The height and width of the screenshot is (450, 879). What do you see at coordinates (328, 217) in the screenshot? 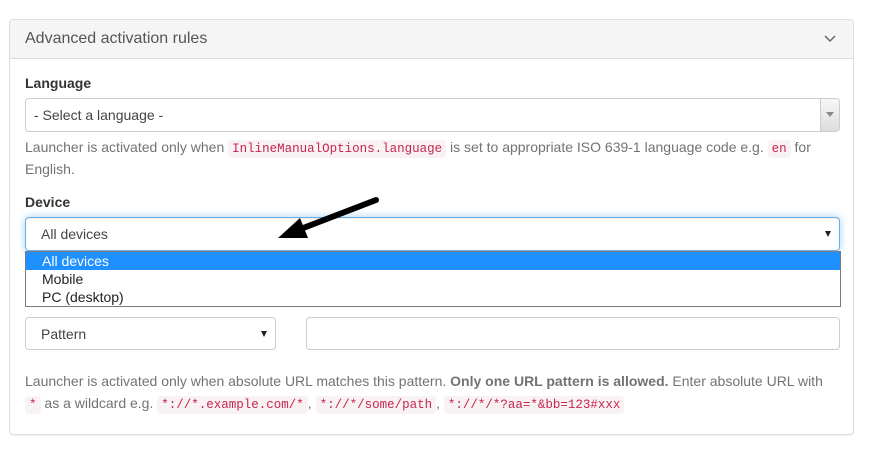
I see `annotation-arrow-icon` at bounding box center [328, 217].